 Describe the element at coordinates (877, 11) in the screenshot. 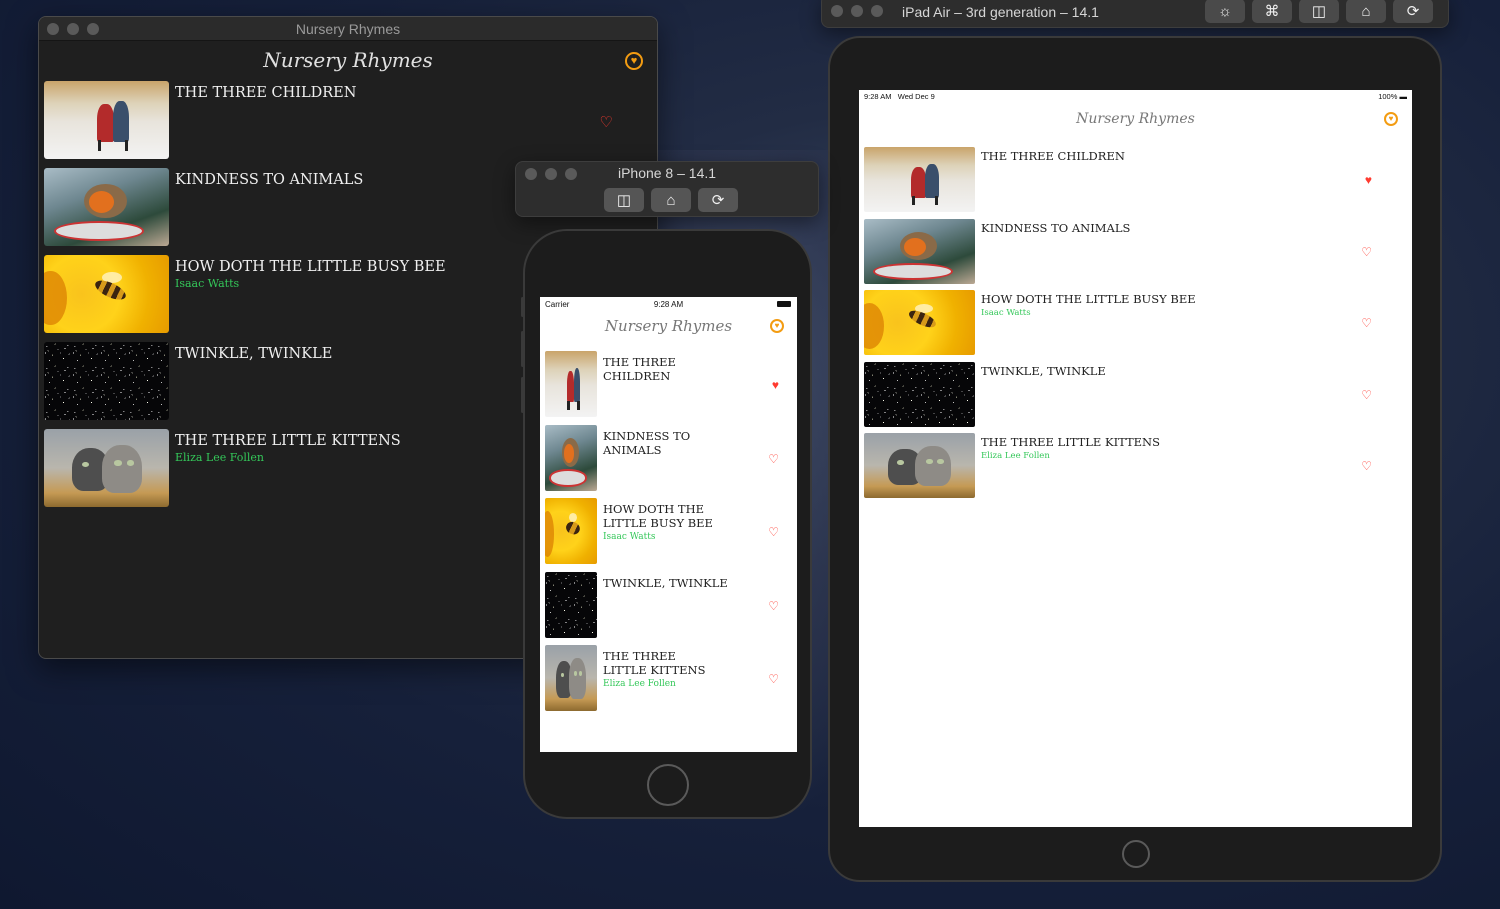

I see `zoom-window-button` at that location.